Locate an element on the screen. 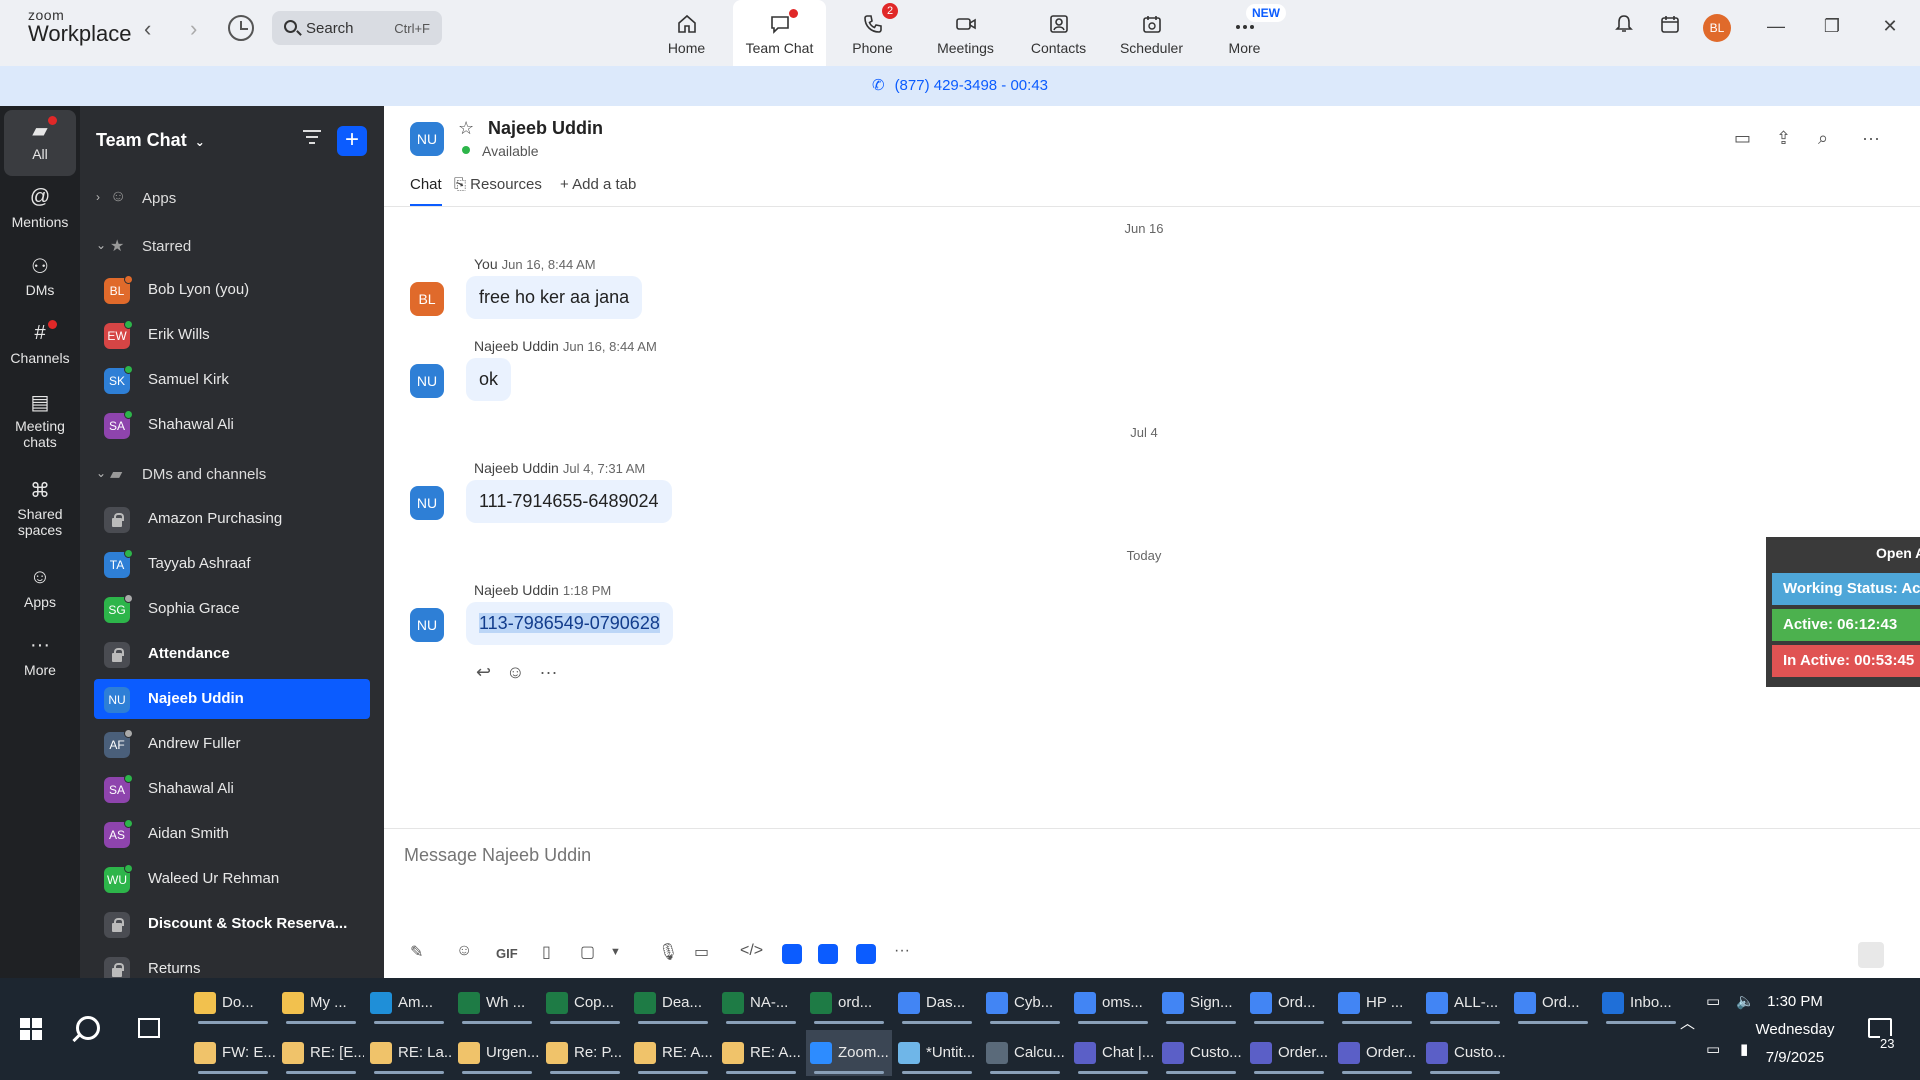  section-starred: ⌄ ★ Starred is located at coordinates (232, 246).